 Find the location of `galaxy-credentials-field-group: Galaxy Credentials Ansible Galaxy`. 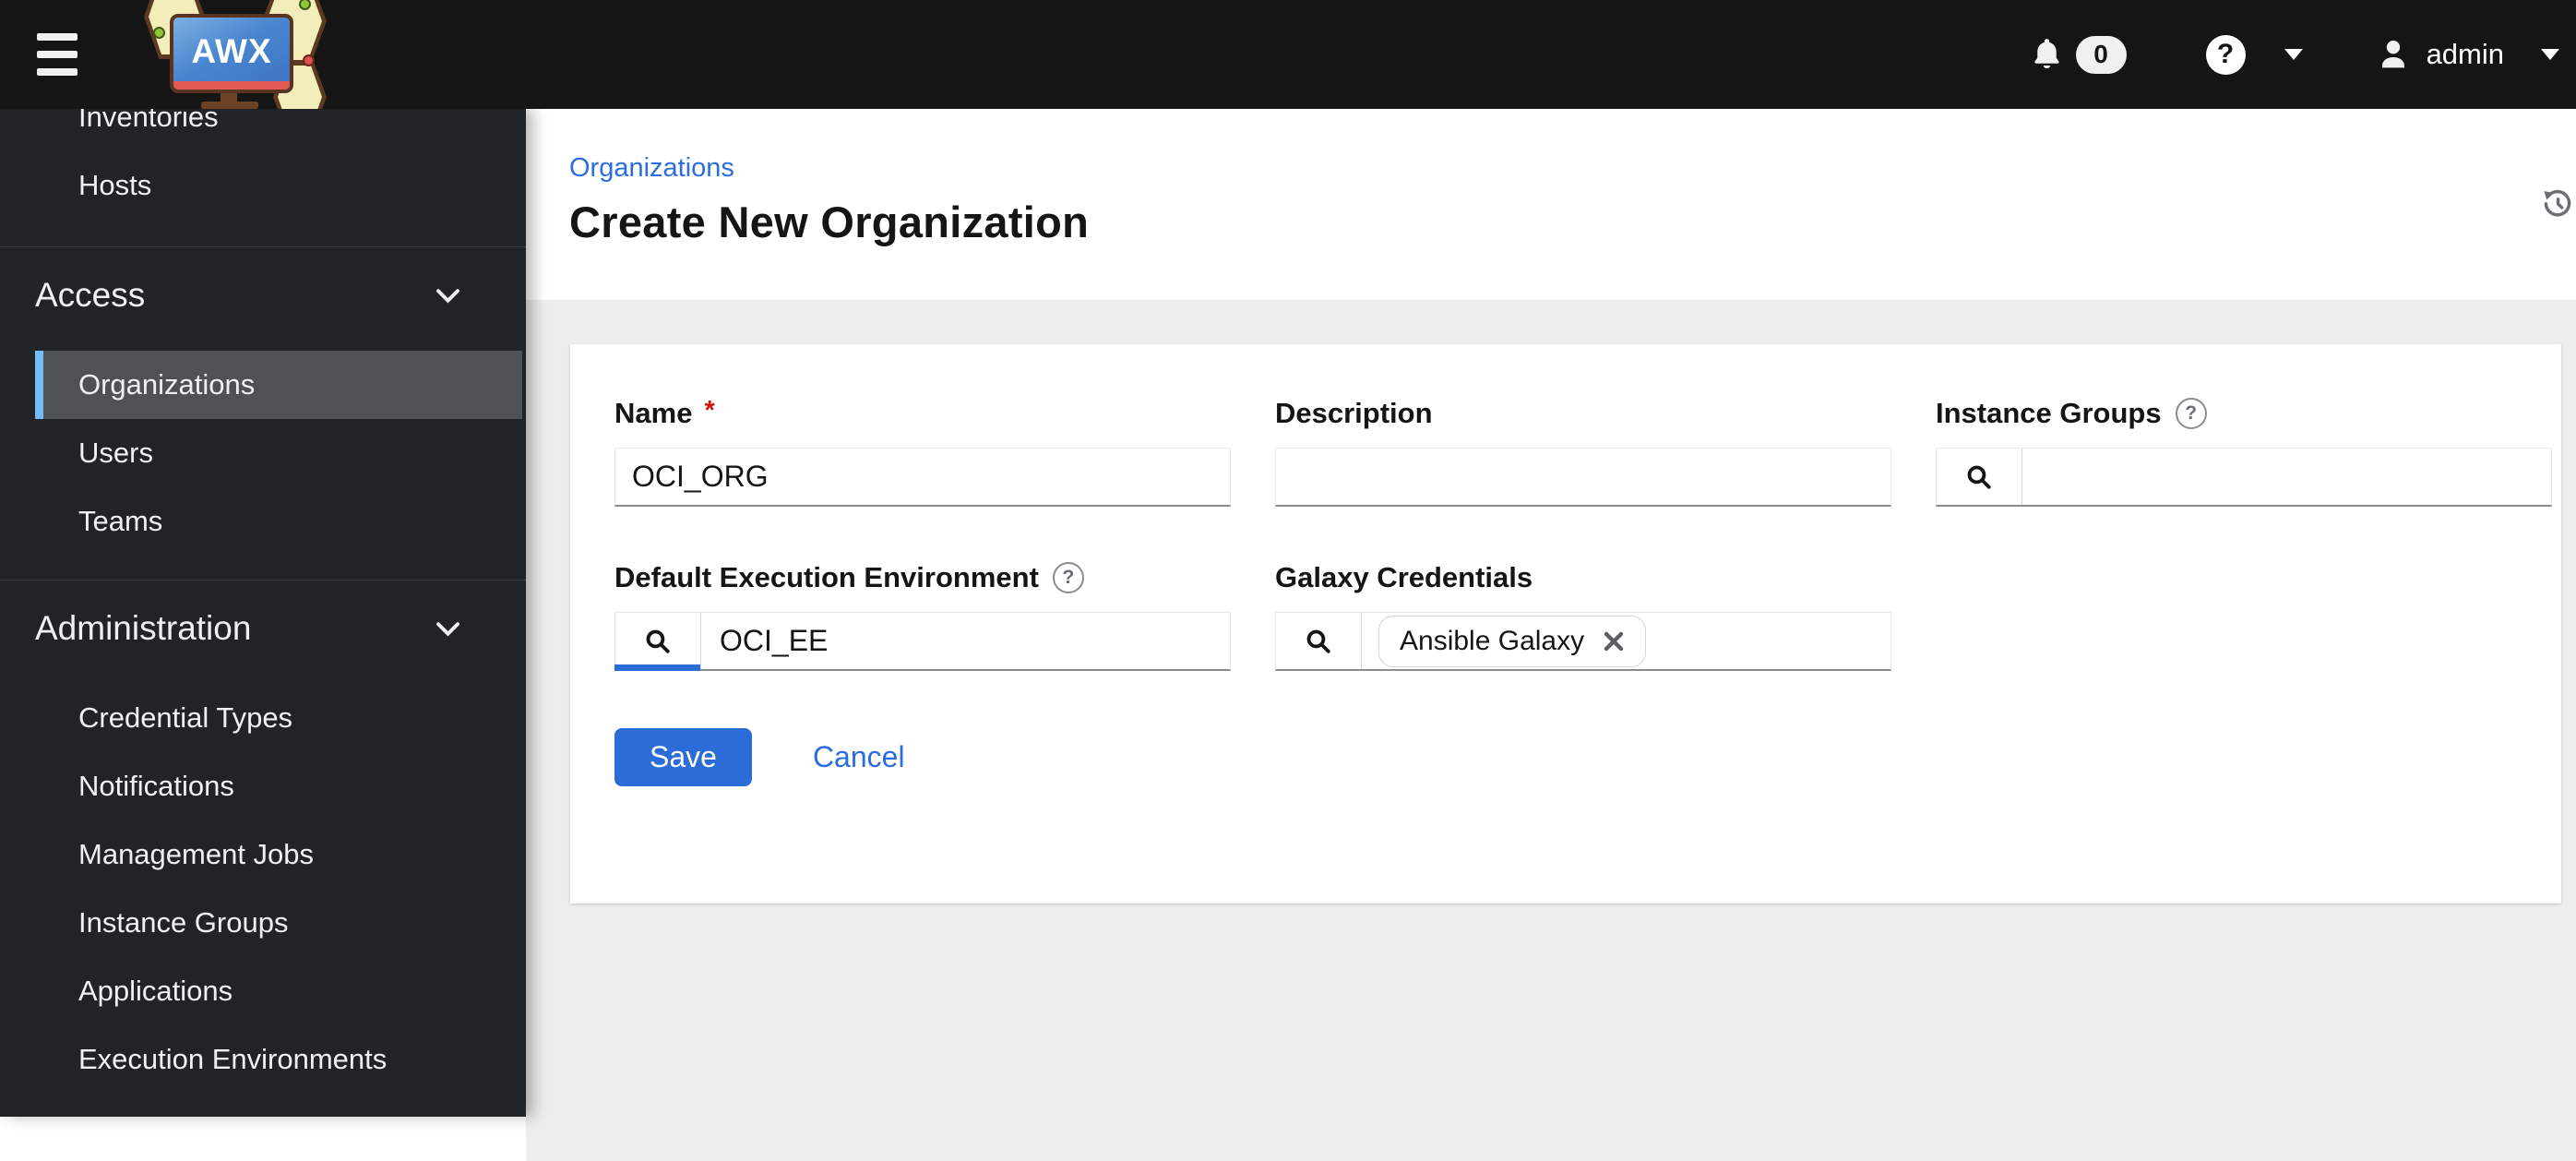

galaxy-credentials-field-group: Galaxy Credentials Ansible Galaxy is located at coordinates (1583, 615).